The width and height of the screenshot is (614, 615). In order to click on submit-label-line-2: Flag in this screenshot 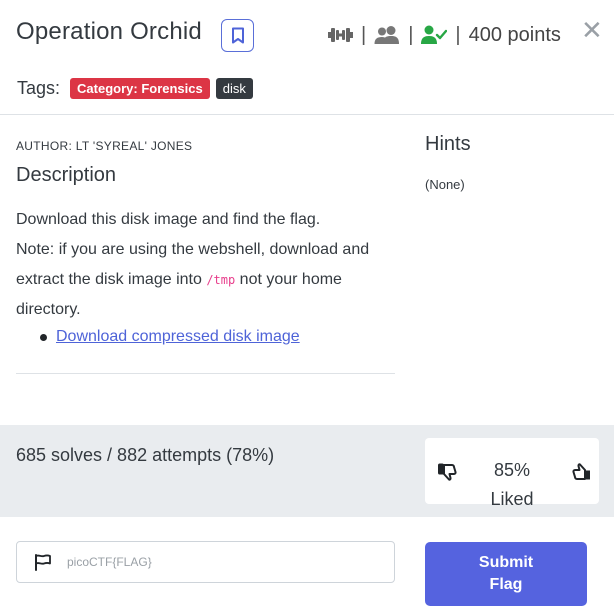, I will do `click(506, 584)`.